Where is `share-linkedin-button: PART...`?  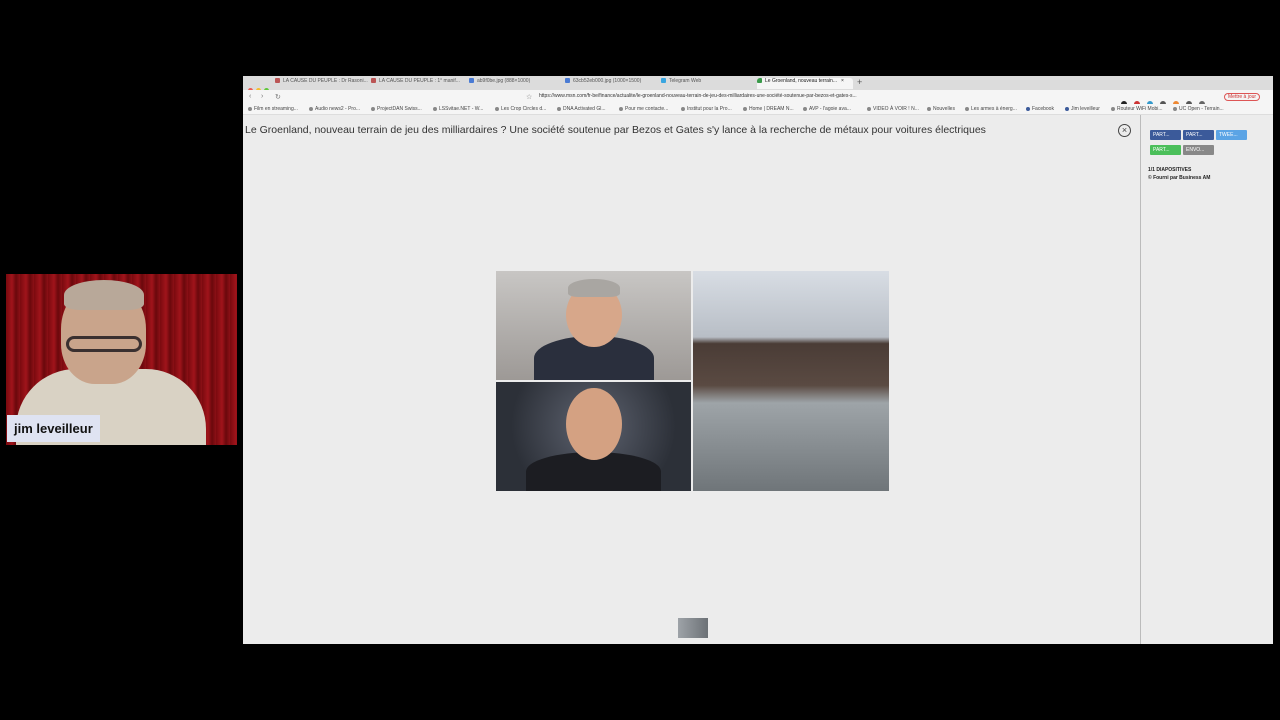 share-linkedin-button: PART... is located at coordinates (1165, 135).